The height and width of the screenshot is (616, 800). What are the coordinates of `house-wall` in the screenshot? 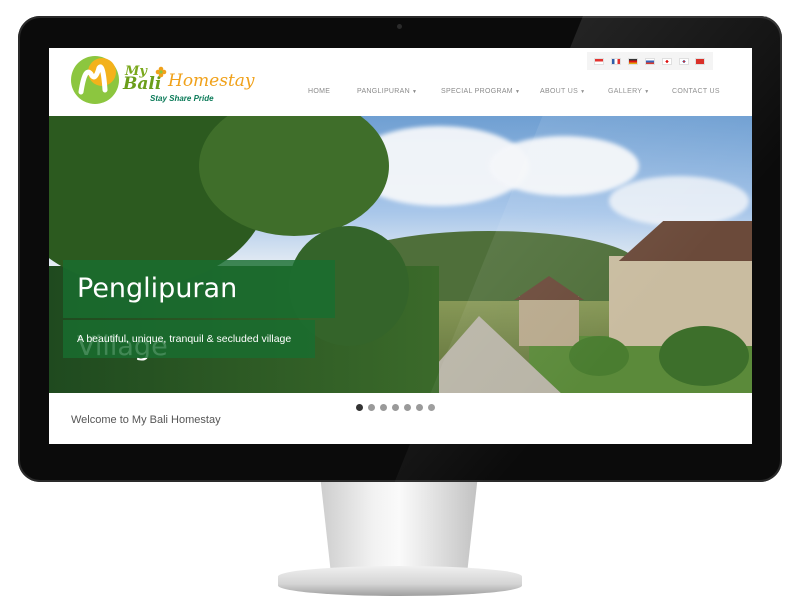 It's located at (549, 321).